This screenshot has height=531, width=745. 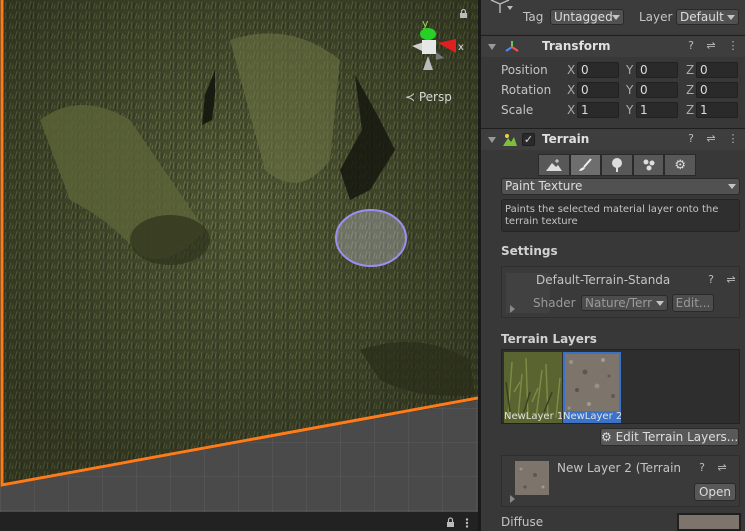 I want to click on tag-value: Untagged, so click(x=583, y=17).